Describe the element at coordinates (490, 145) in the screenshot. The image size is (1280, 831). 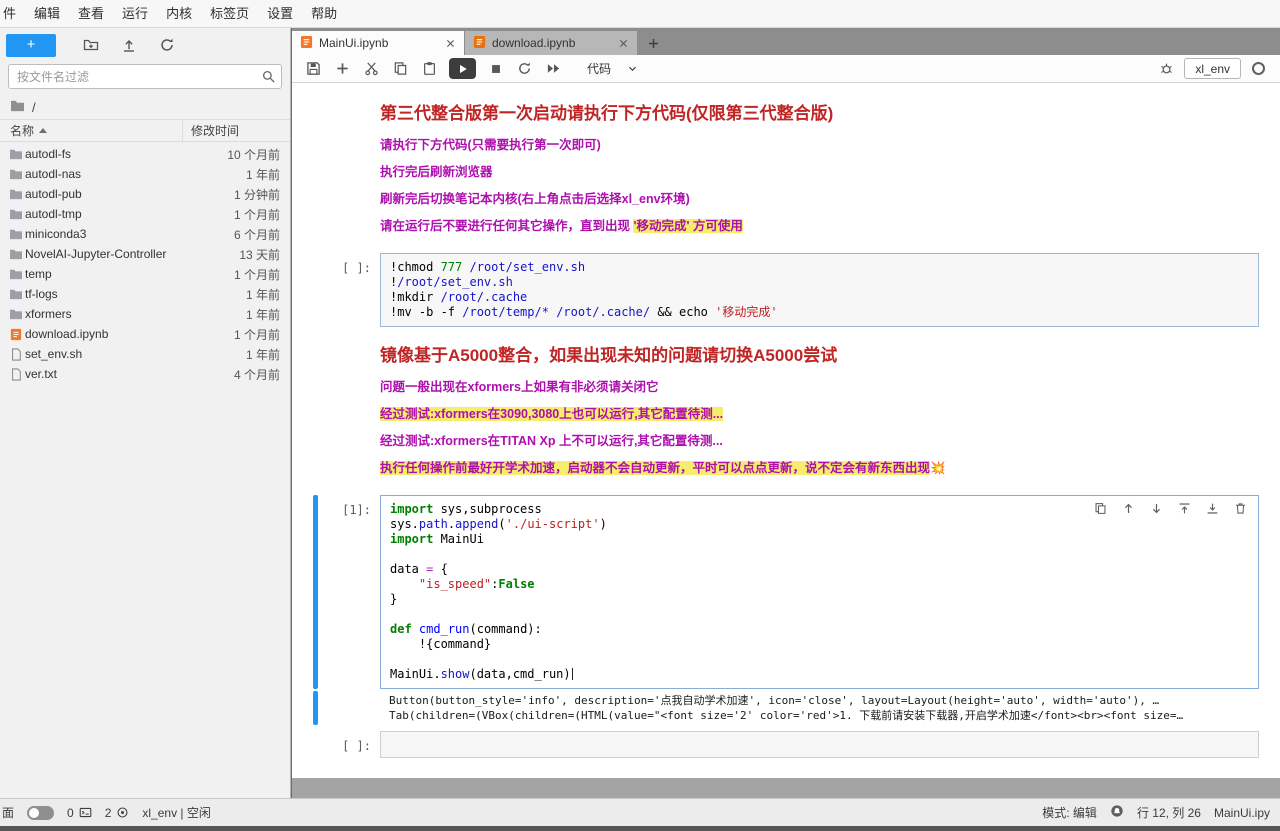
I see `markdown-line: 请执行下方代码(只需要执行第一次即可)` at that location.